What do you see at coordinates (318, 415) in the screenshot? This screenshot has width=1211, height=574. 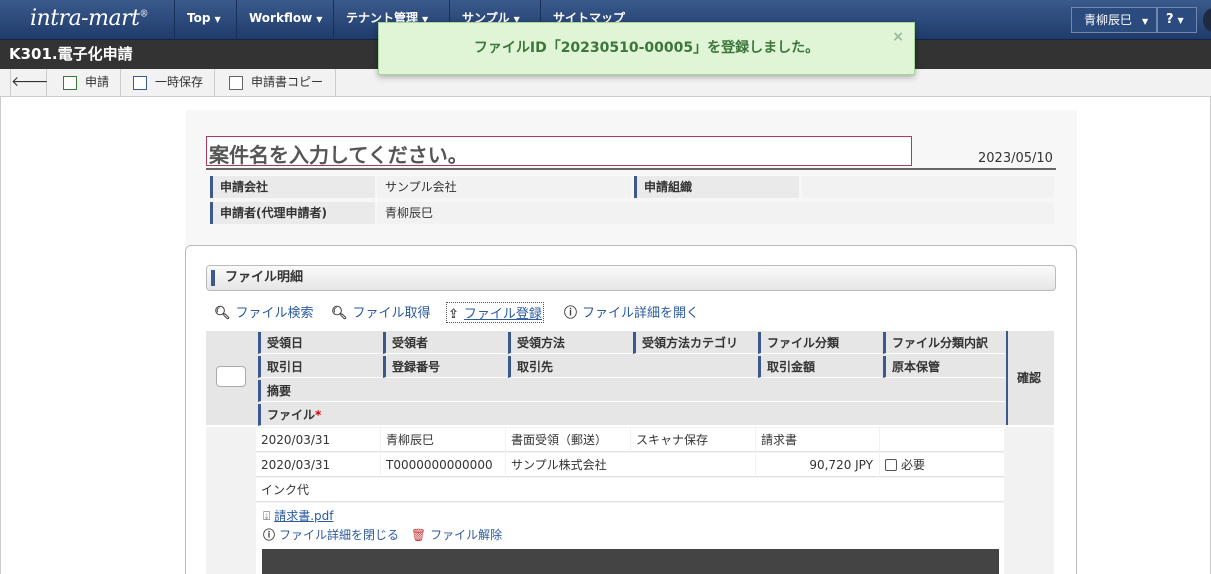 I see `required-mark: *` at bounding box center [318, 415].